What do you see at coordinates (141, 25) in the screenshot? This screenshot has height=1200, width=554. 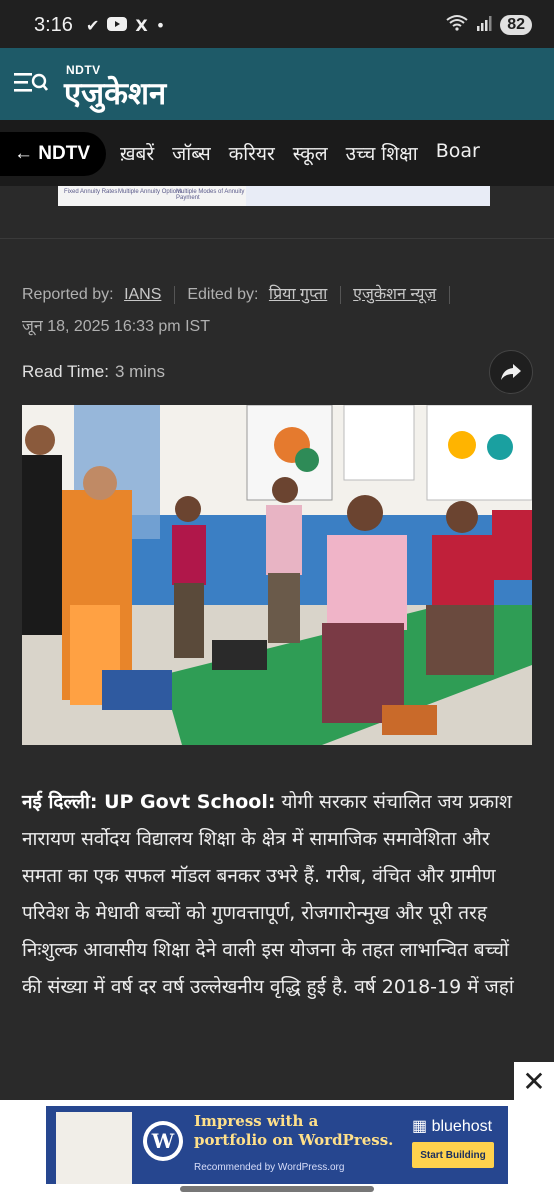 I see `x-icon: X` at bounding box center [141, 25].